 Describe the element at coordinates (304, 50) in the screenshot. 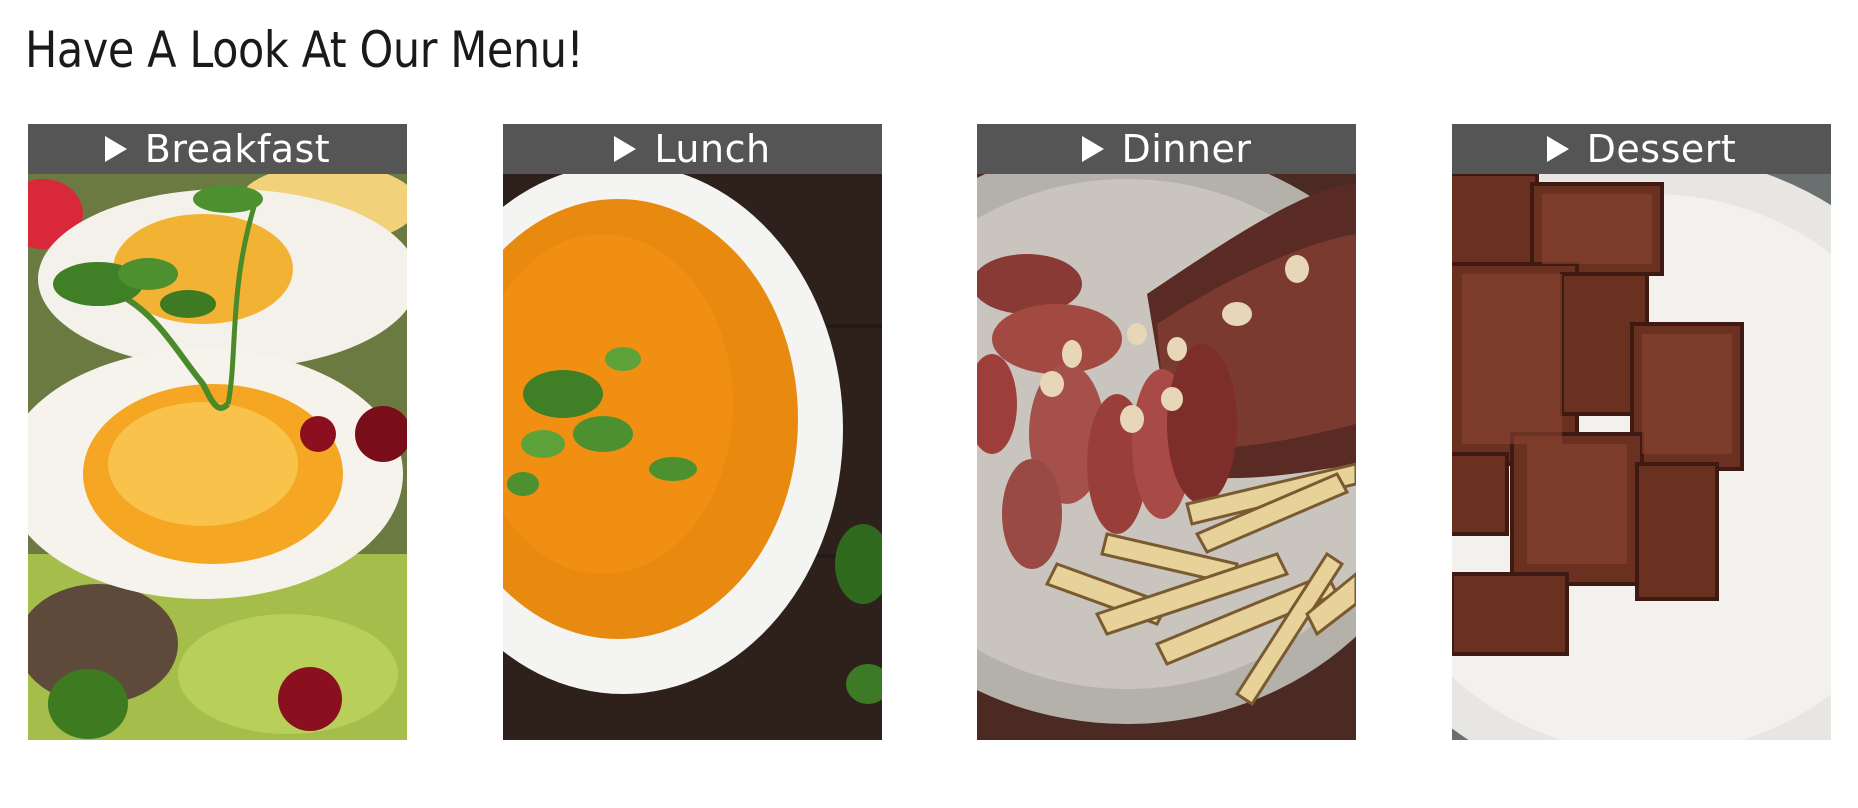

I see `page-title: Have A Look At Our Menu!` at that location.